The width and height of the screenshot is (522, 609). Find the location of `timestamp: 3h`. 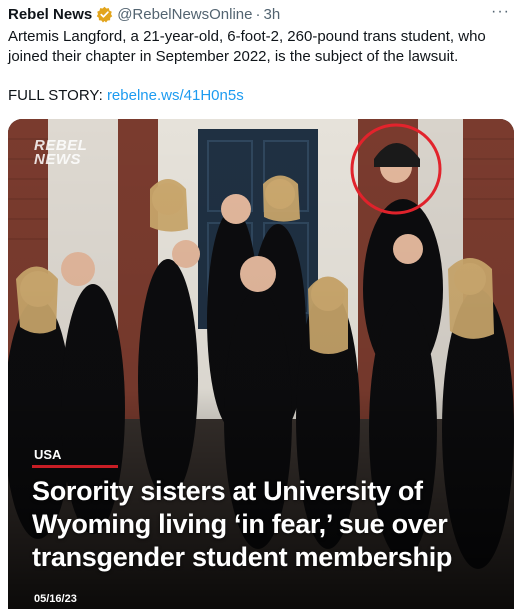

timestamp: 3h is located at coordinates (272, 14).